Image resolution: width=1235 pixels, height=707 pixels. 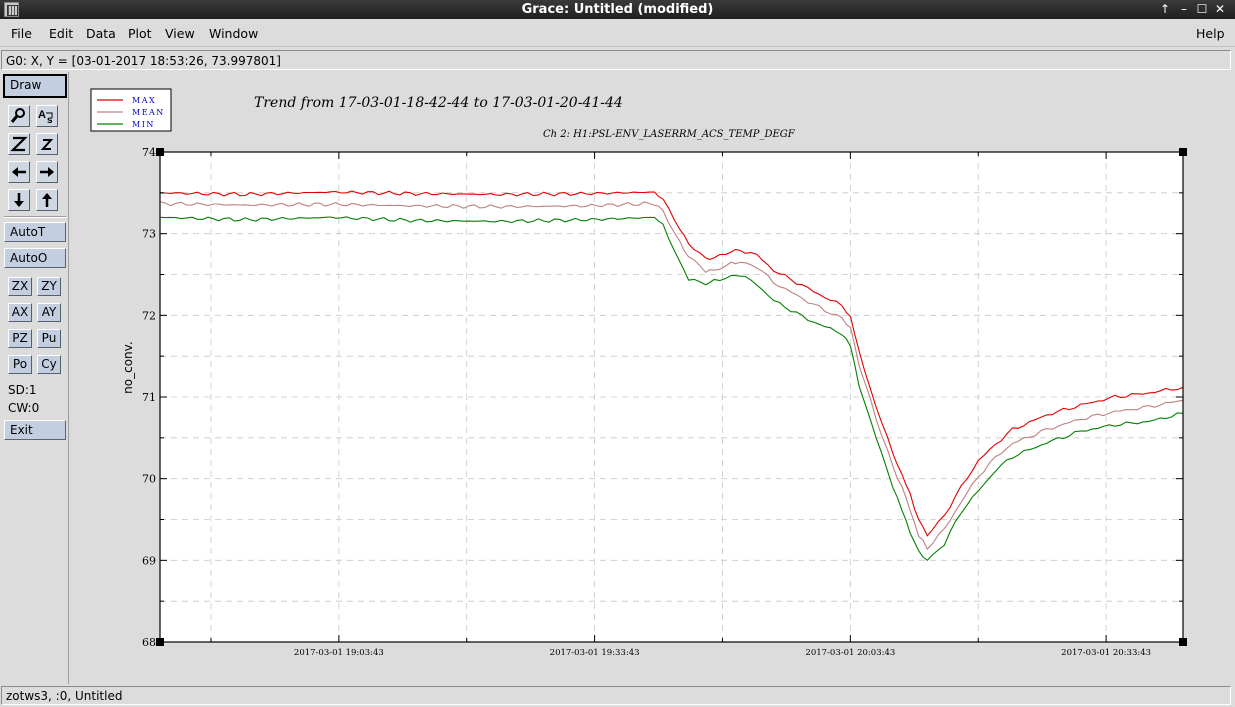 I want to click on menu-help: Help, so click(x=1210, y=33).